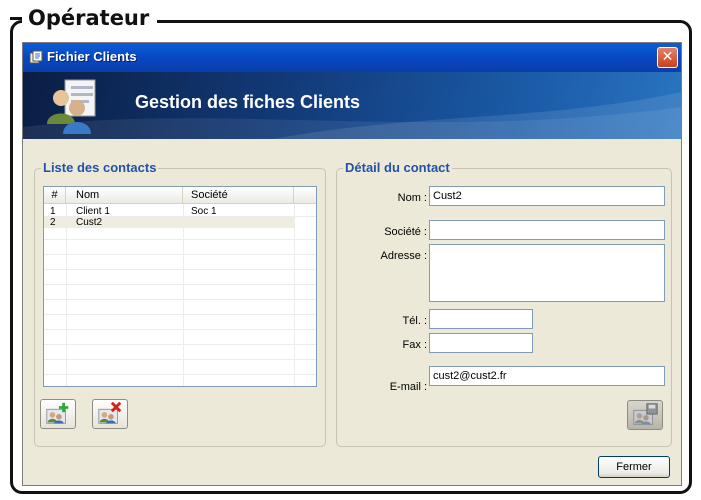 The height and width of the screenshot is (500, 701). I want to click on nom-field, so click(547, 196).